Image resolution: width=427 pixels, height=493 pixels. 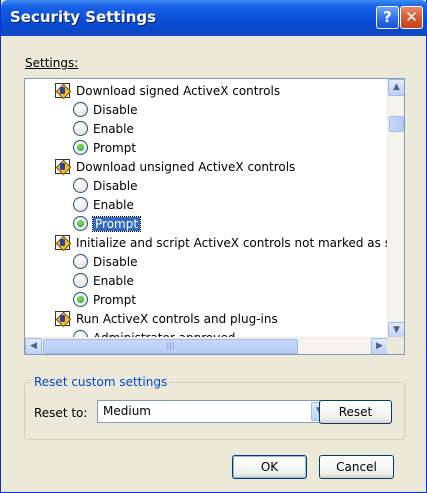 I want to click on ok-button: OK, so click(x=269, y=467).